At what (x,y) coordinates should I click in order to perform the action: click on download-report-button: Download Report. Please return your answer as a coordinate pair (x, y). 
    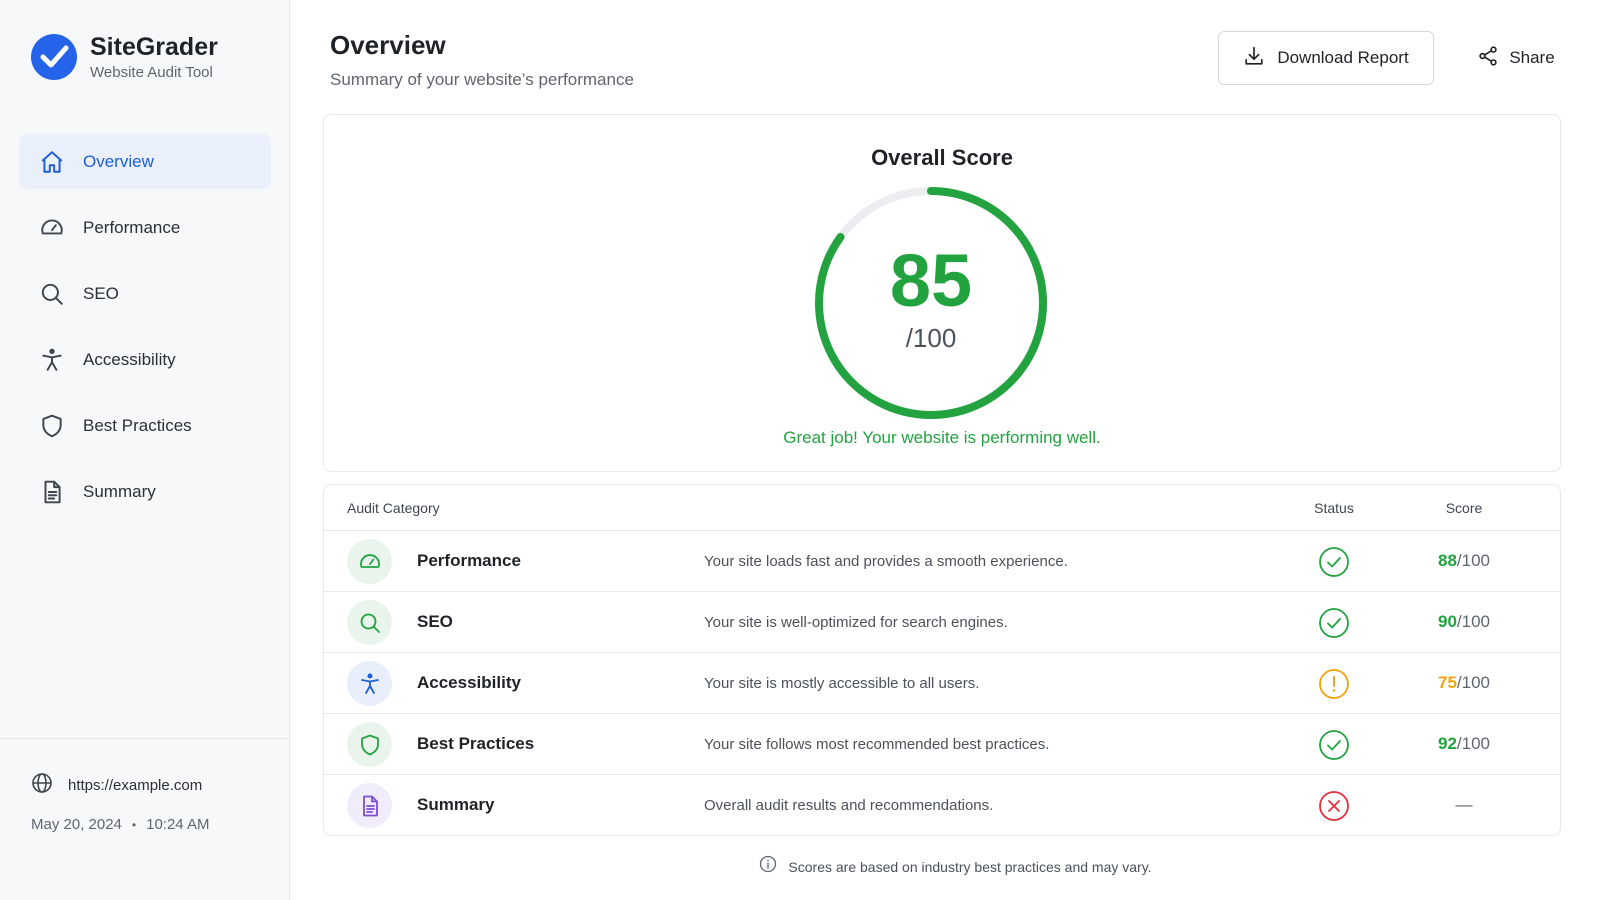
    Looking at the image, I should click on (1326, 58).